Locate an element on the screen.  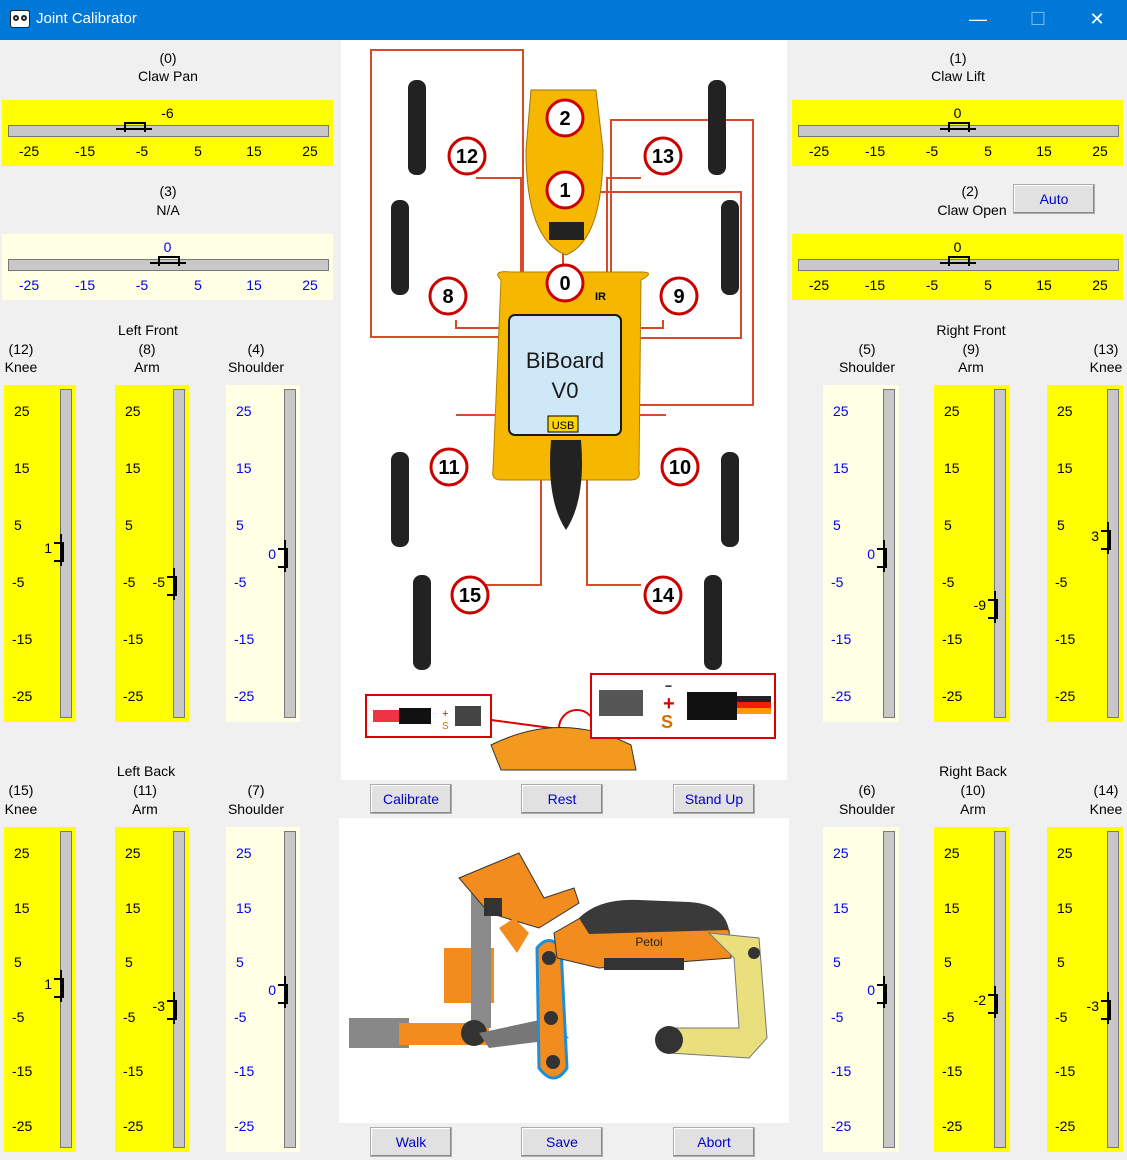
na-slider: 0 -25 -15 -5 5 15 25 is located at coordinates (167, 267).